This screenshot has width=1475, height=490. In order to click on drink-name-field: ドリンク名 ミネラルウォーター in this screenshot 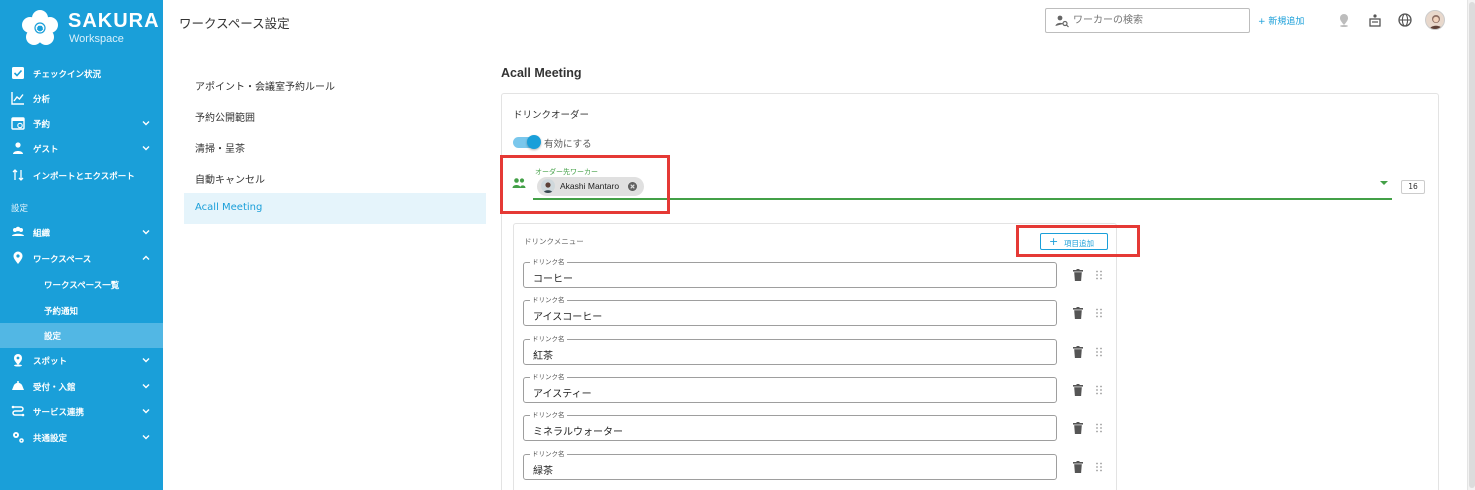, I will do `click(790, 426)`.